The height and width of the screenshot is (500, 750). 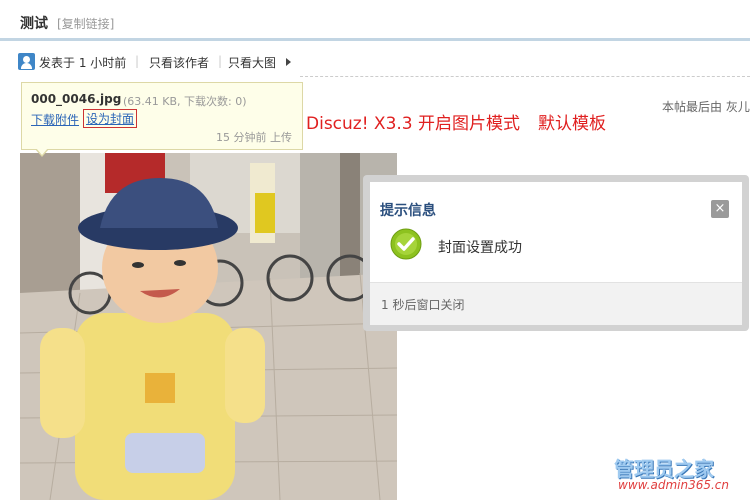 I want to click on user-icon, so click(x=26, y=61).